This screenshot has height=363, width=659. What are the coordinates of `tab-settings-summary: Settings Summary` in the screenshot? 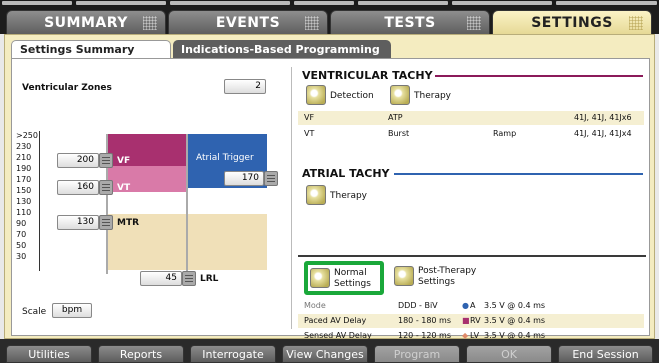 It's located at (91, 49).